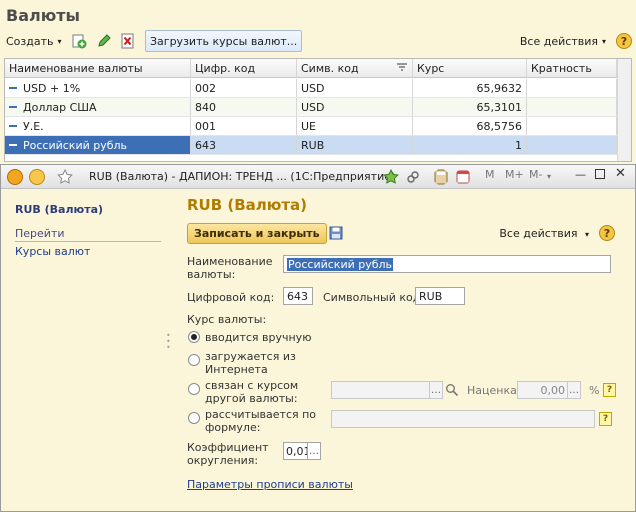  Describe the element at coordinates (624, 110) in the screenshot. I see `table-scrollbar` at that location.